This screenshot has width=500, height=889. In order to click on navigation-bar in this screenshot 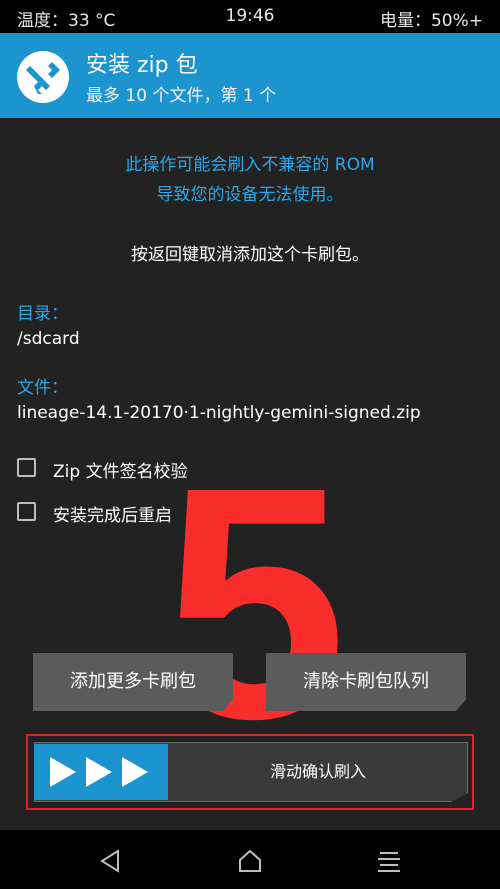, I will do `click(250, 859)`.